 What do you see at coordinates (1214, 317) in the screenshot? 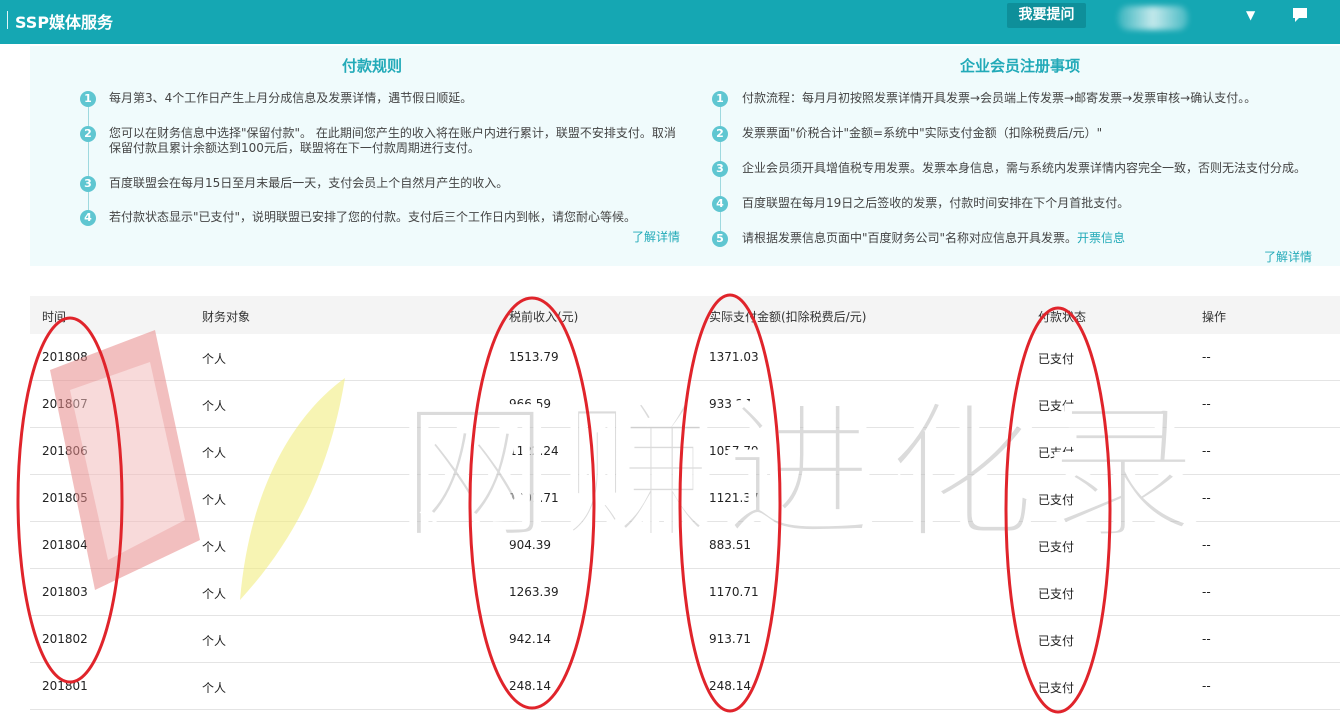
I see `column-header-actions: 操作` at bounding box center [1214, 317].